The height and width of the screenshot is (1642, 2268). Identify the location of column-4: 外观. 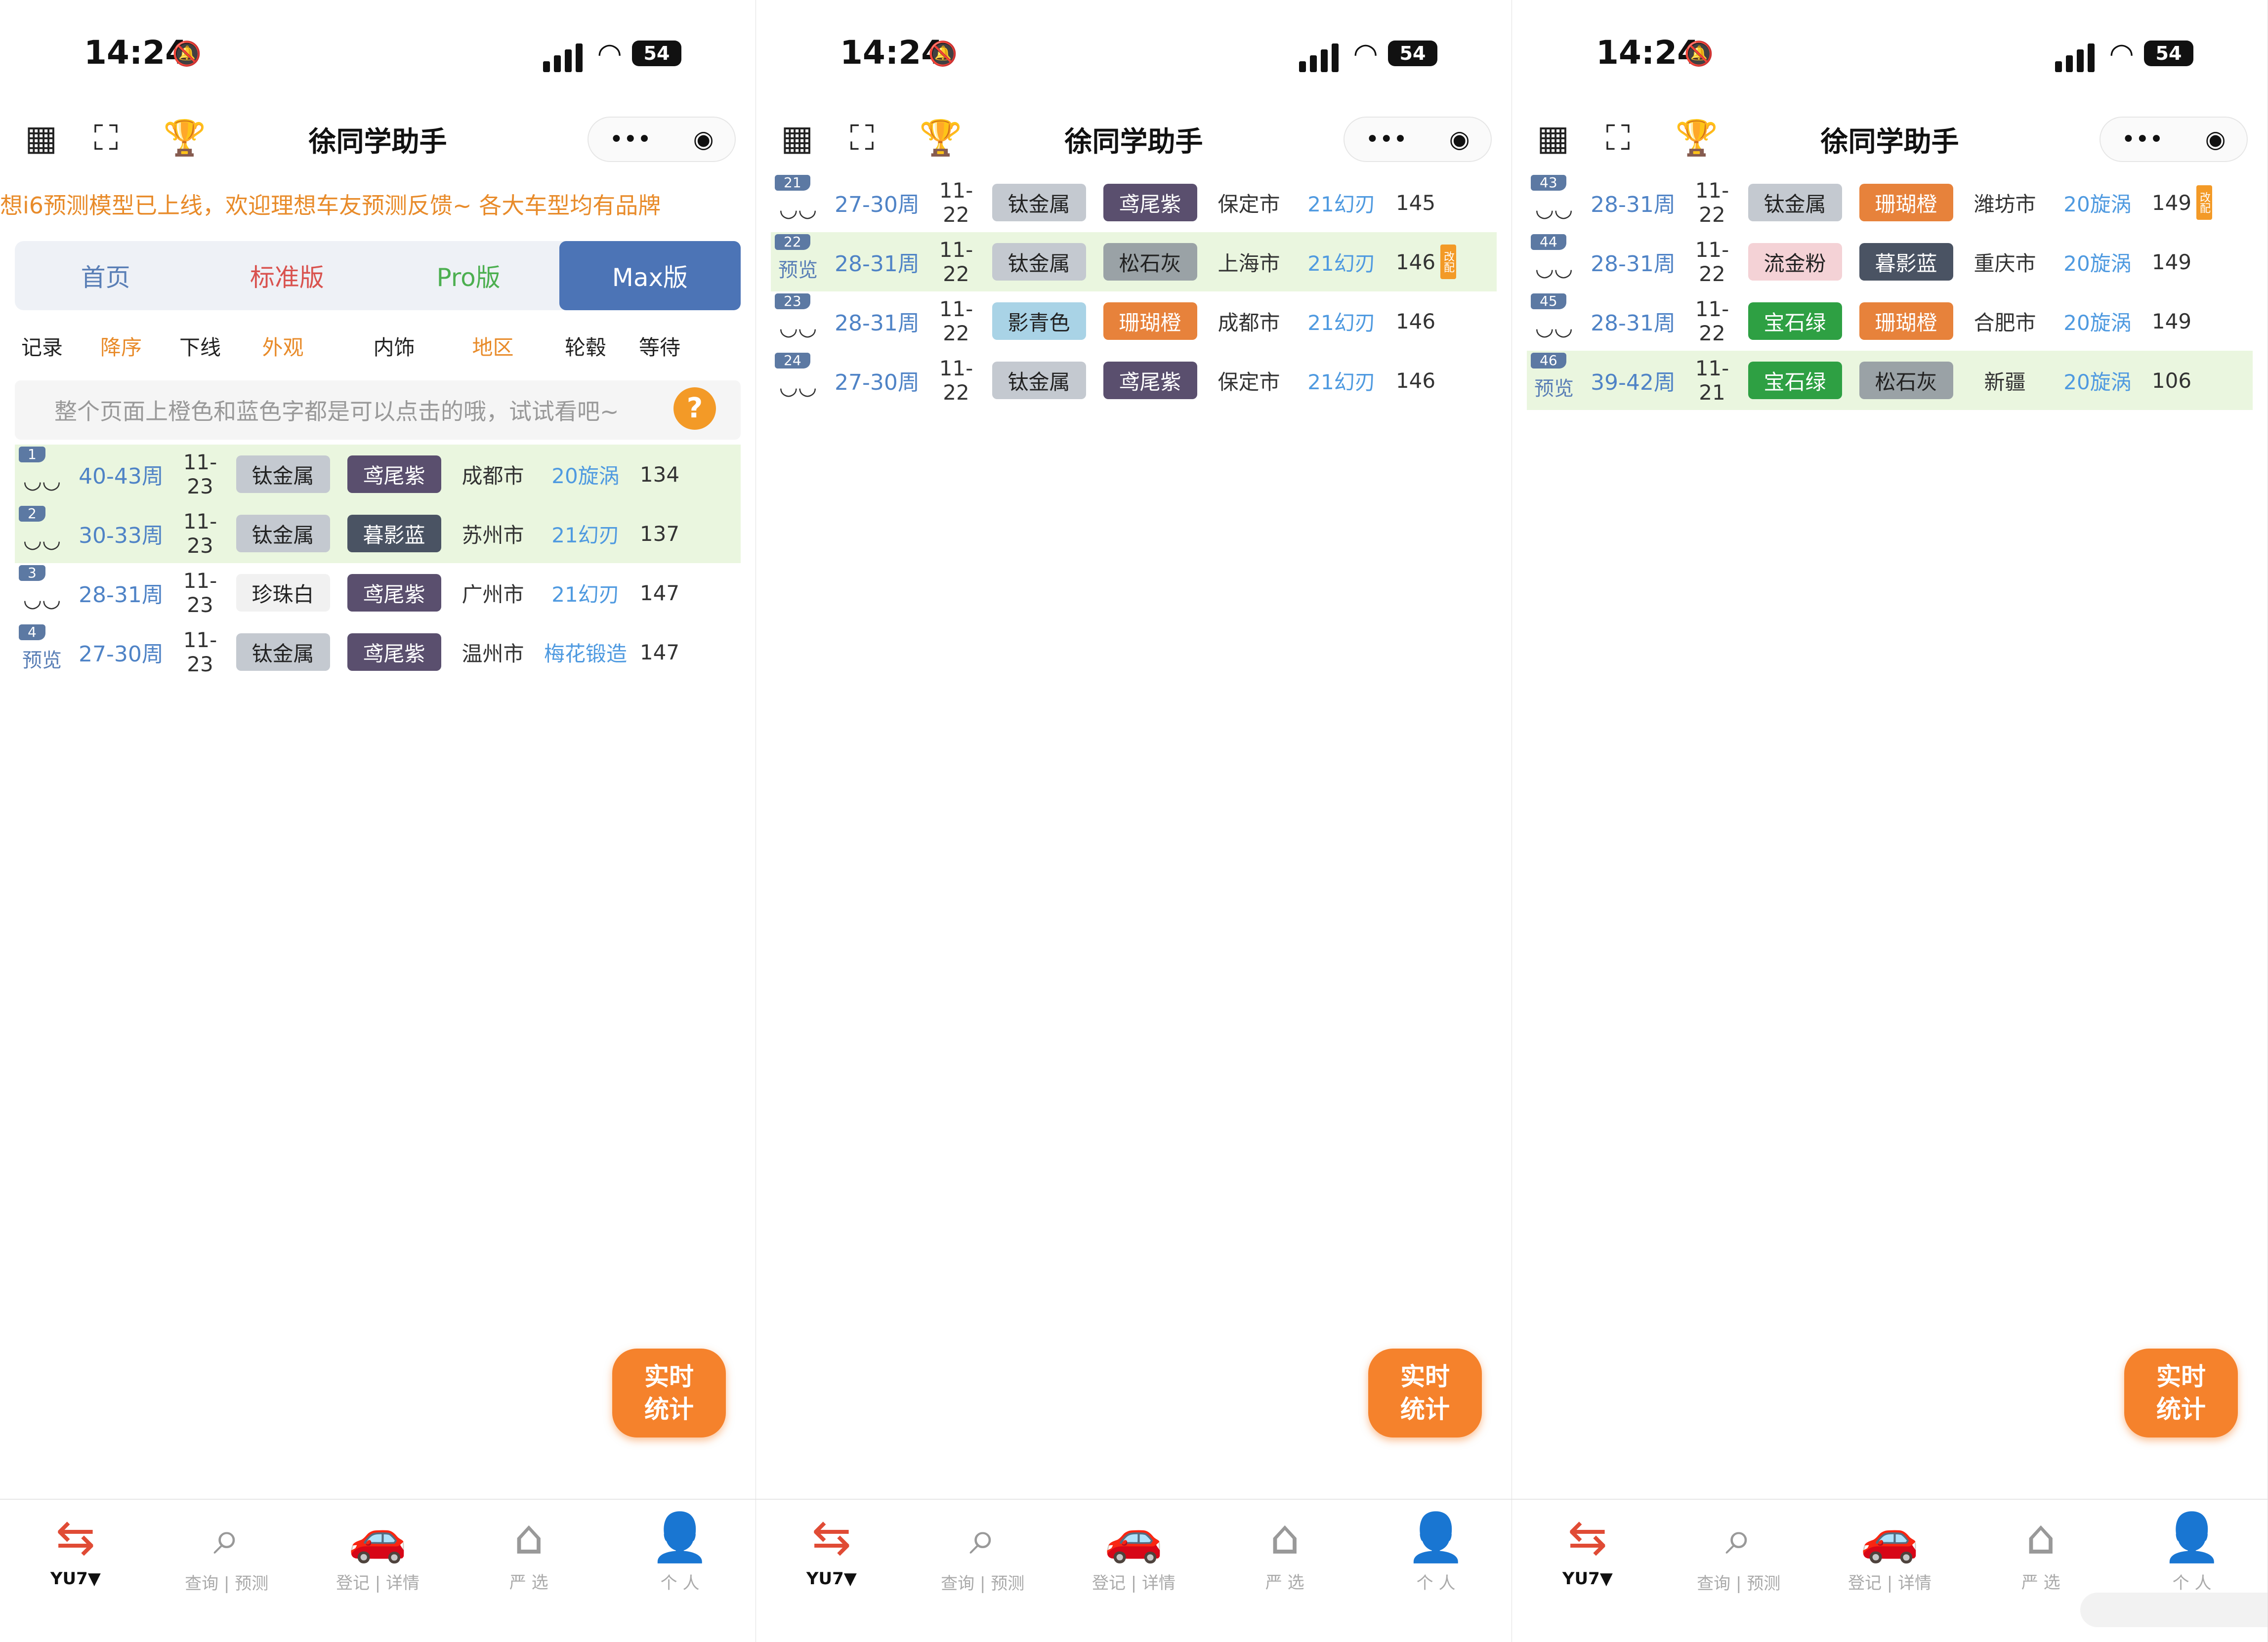
(282, 346).